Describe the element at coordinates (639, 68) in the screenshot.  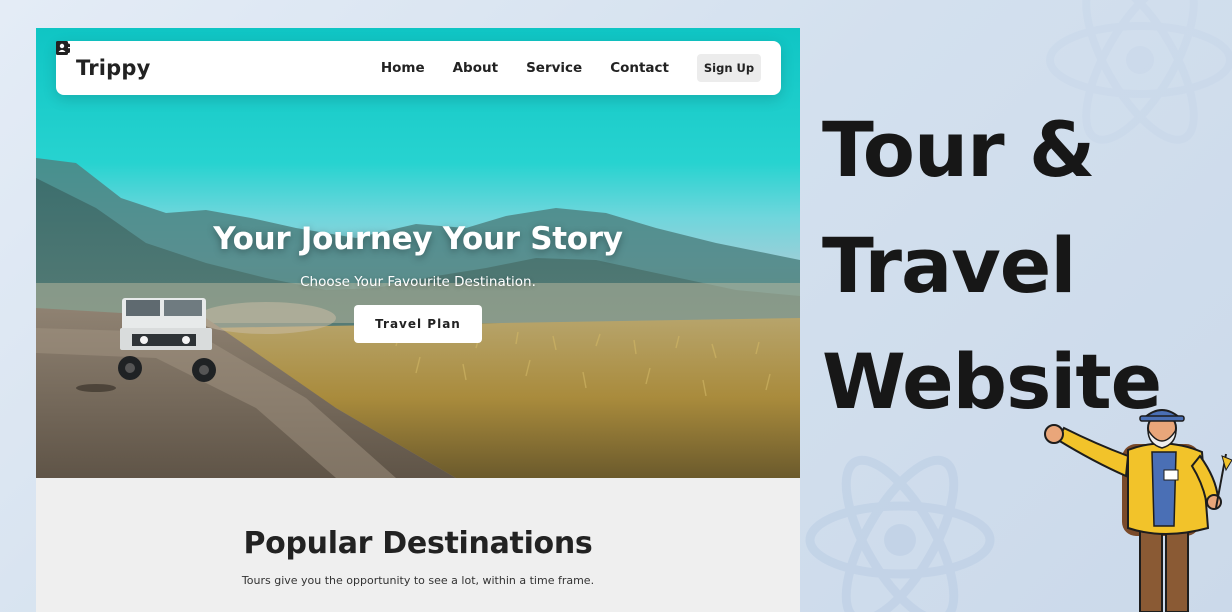
I see `nav-item-label: Contact` at that location.